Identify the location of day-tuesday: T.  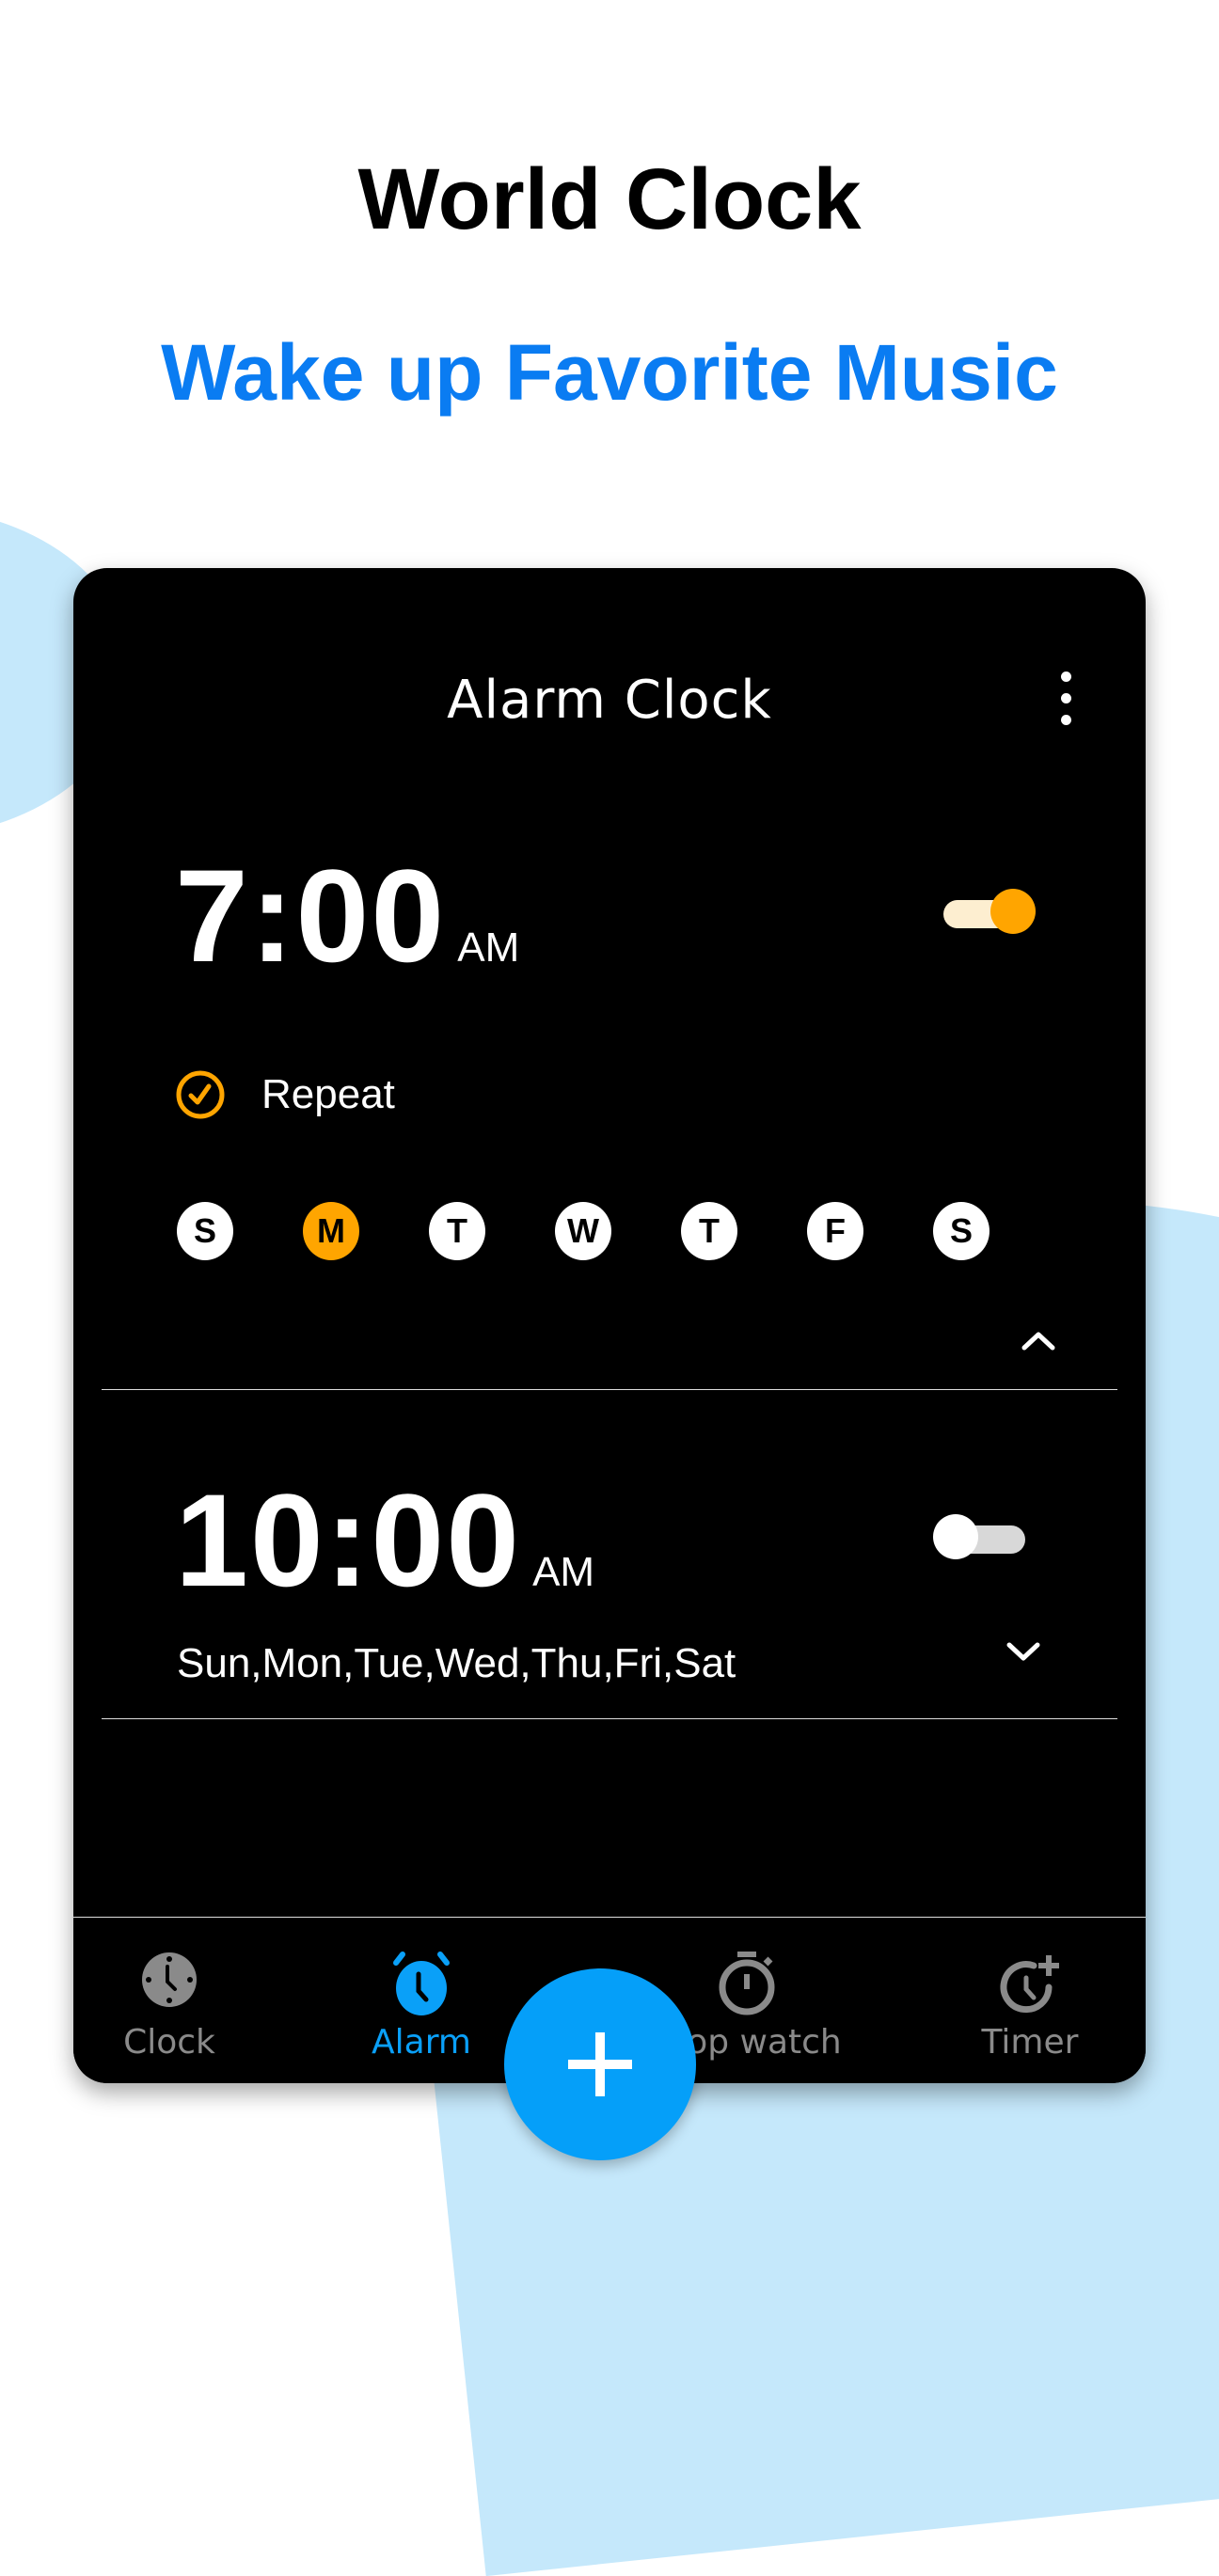
(457, 1231).